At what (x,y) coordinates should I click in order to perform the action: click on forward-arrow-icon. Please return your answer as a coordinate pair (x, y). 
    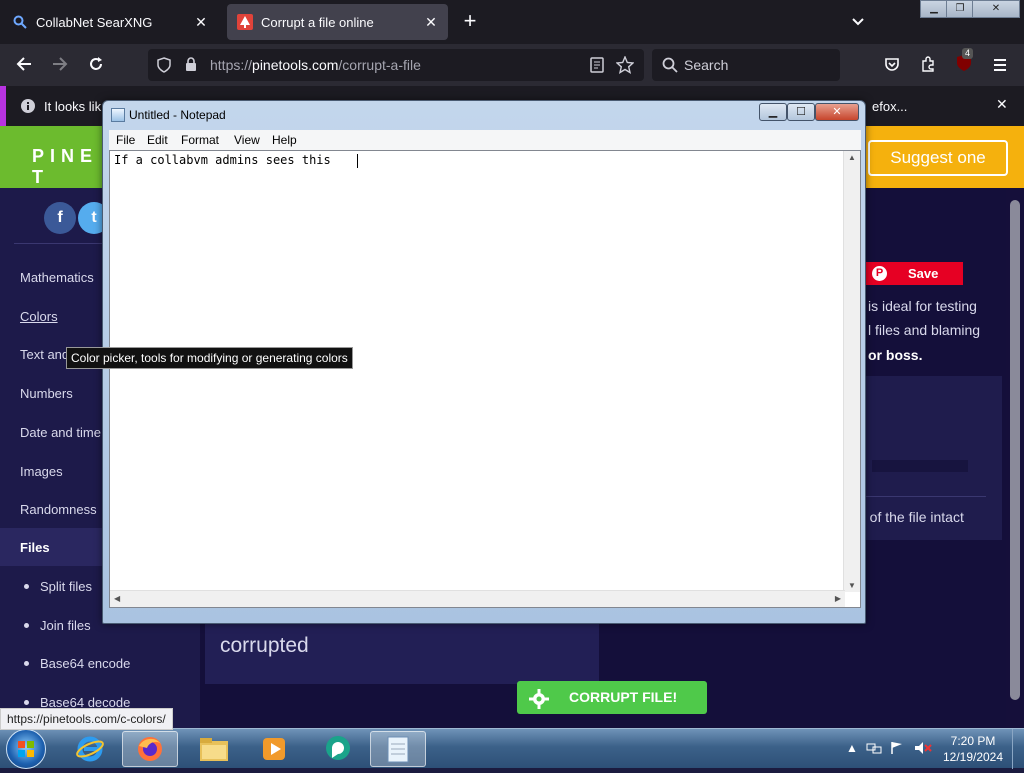
    Looking at the image, I should click on (60, 66).